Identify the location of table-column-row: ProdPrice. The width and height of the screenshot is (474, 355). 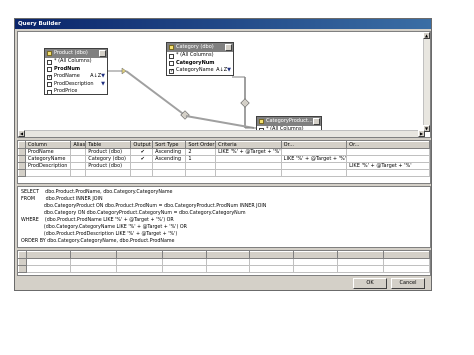
(76, 92).